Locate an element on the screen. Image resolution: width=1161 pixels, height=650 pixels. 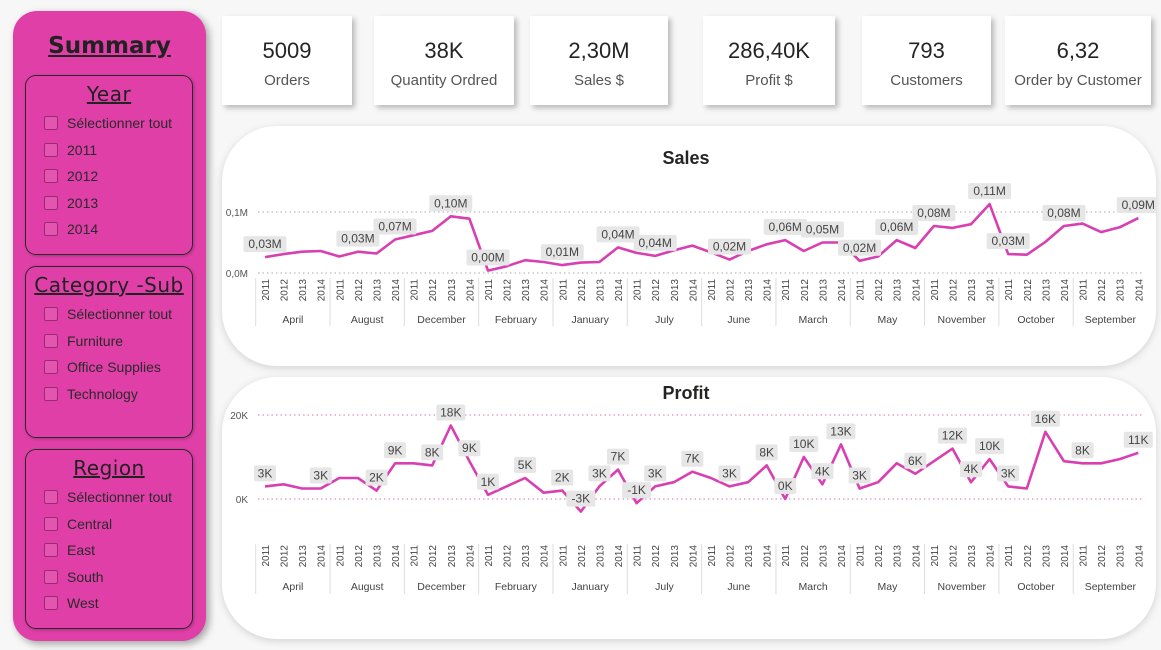
year-option-2014: 2014 is located at coordinates (109, 229).